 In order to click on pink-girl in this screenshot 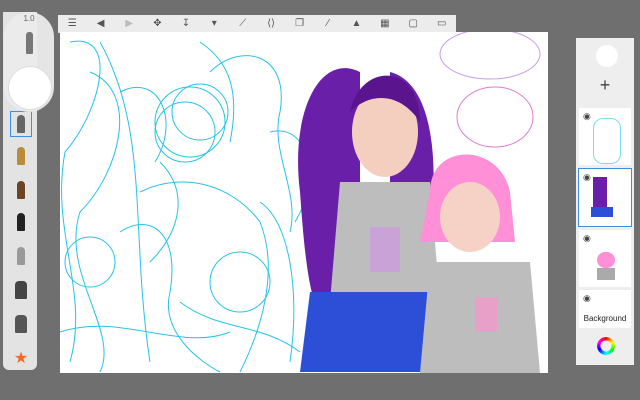, I will do `click(480, 263)`.